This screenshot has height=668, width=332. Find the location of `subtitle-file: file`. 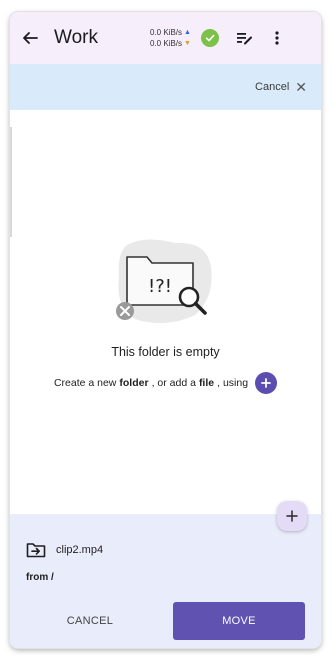

subtitle-file: file is located at coordinates (206, 383).